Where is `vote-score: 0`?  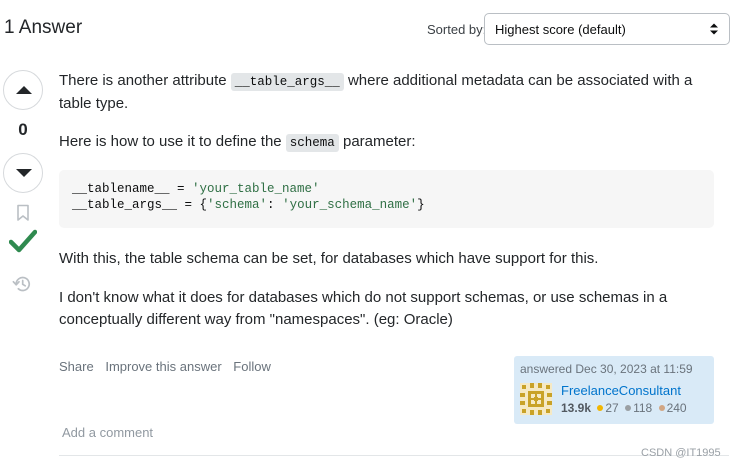 vote-score: 0 is located at coordinates (23, 129).